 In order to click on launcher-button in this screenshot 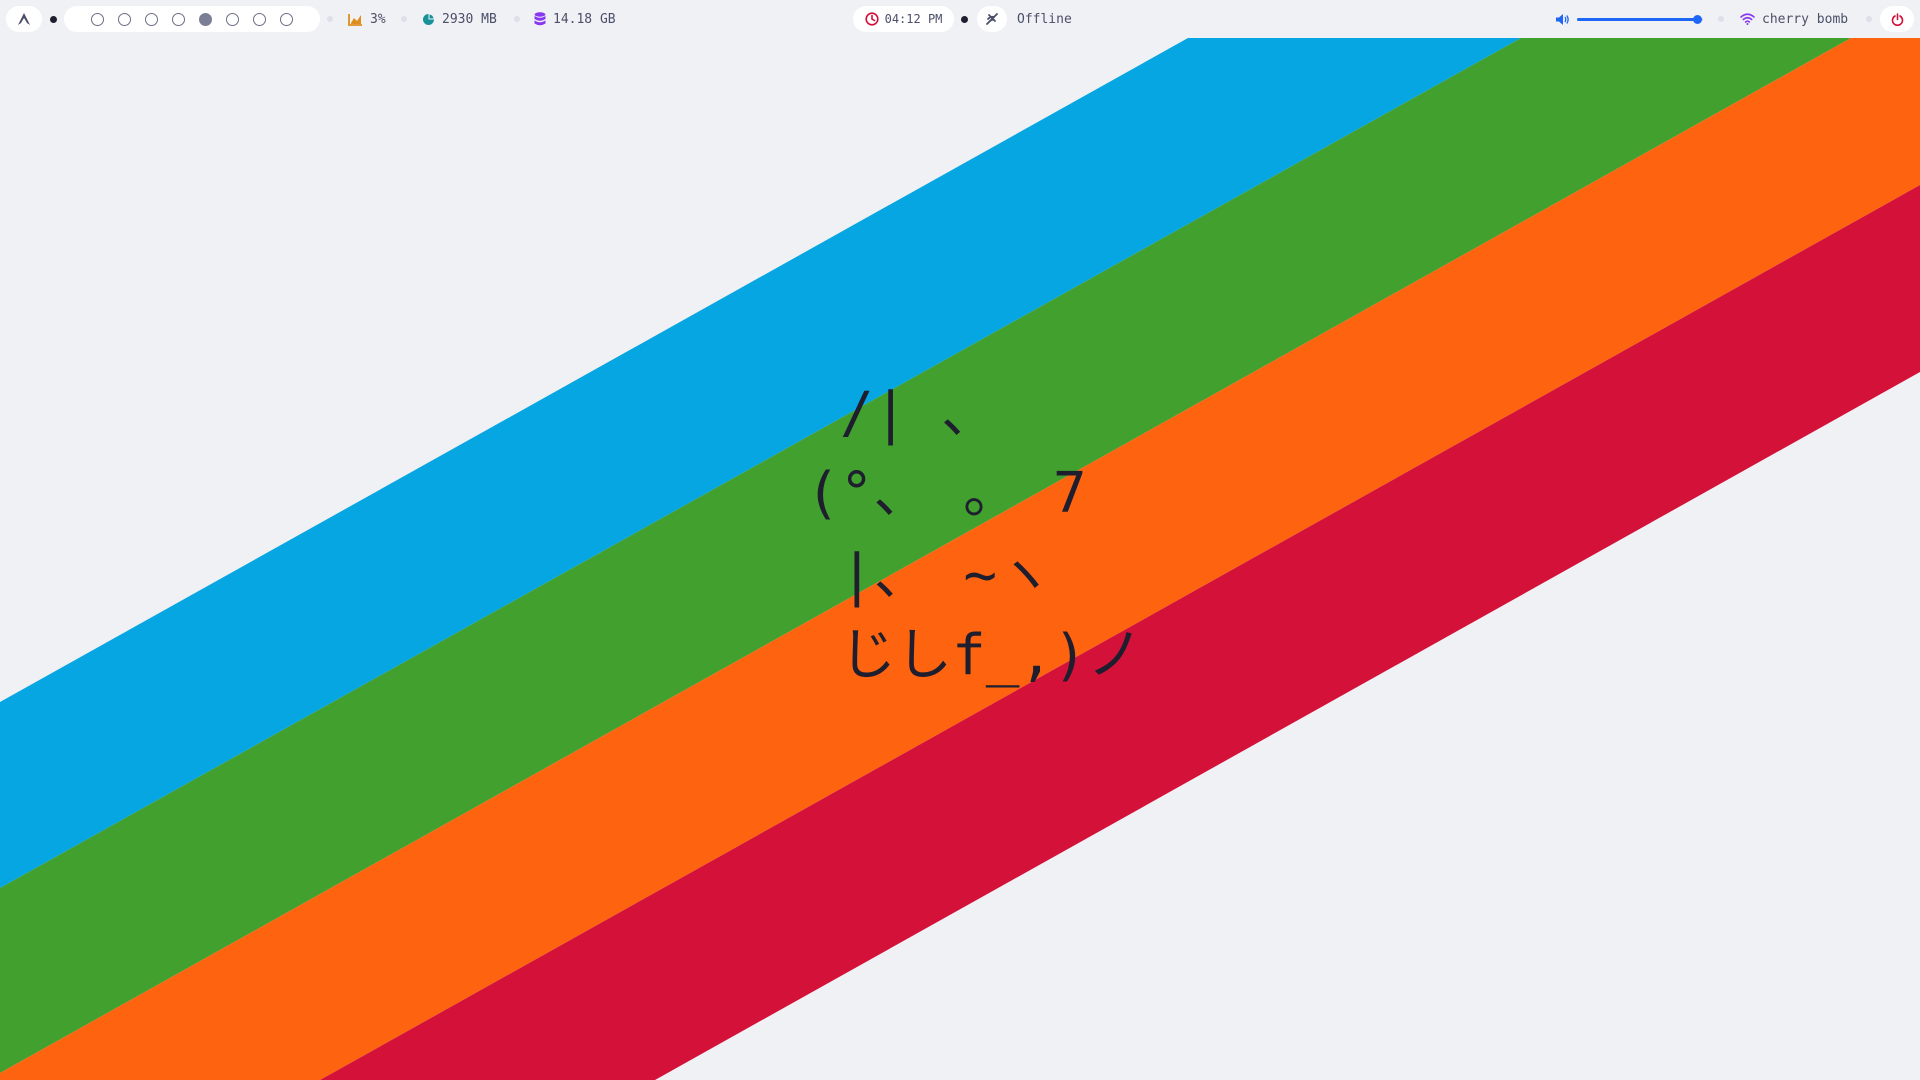, I will do `click(24, 19)`.